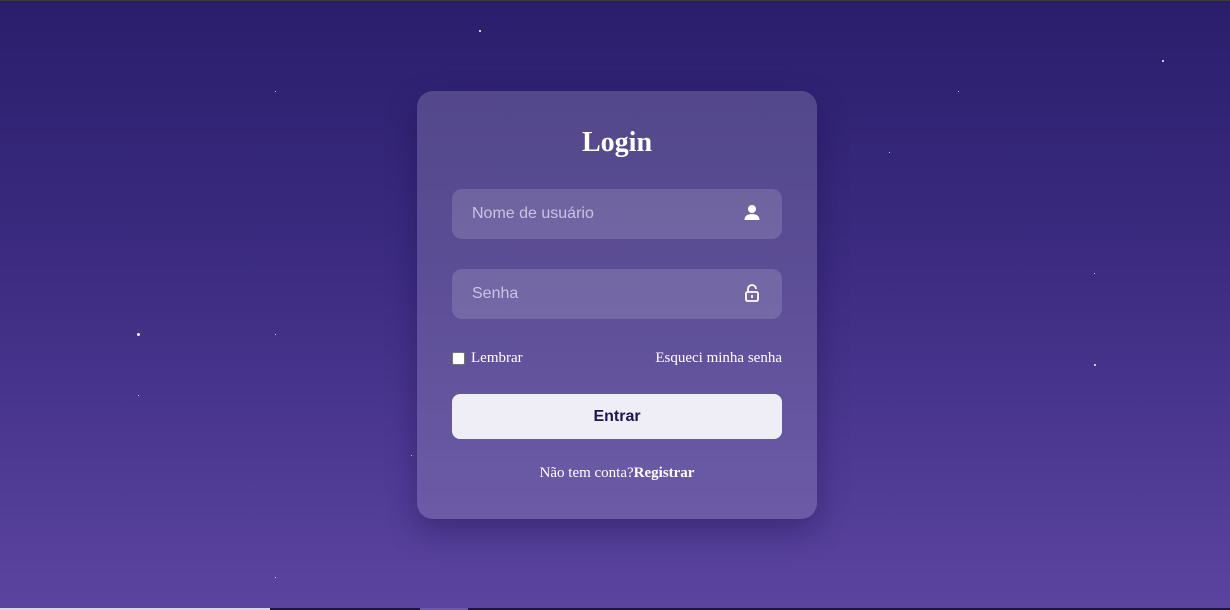 This screenshot has width=1230, height=610. Describe the element at coordinates (752, 293) in the screenshot. I see `lock-icon` at that location.